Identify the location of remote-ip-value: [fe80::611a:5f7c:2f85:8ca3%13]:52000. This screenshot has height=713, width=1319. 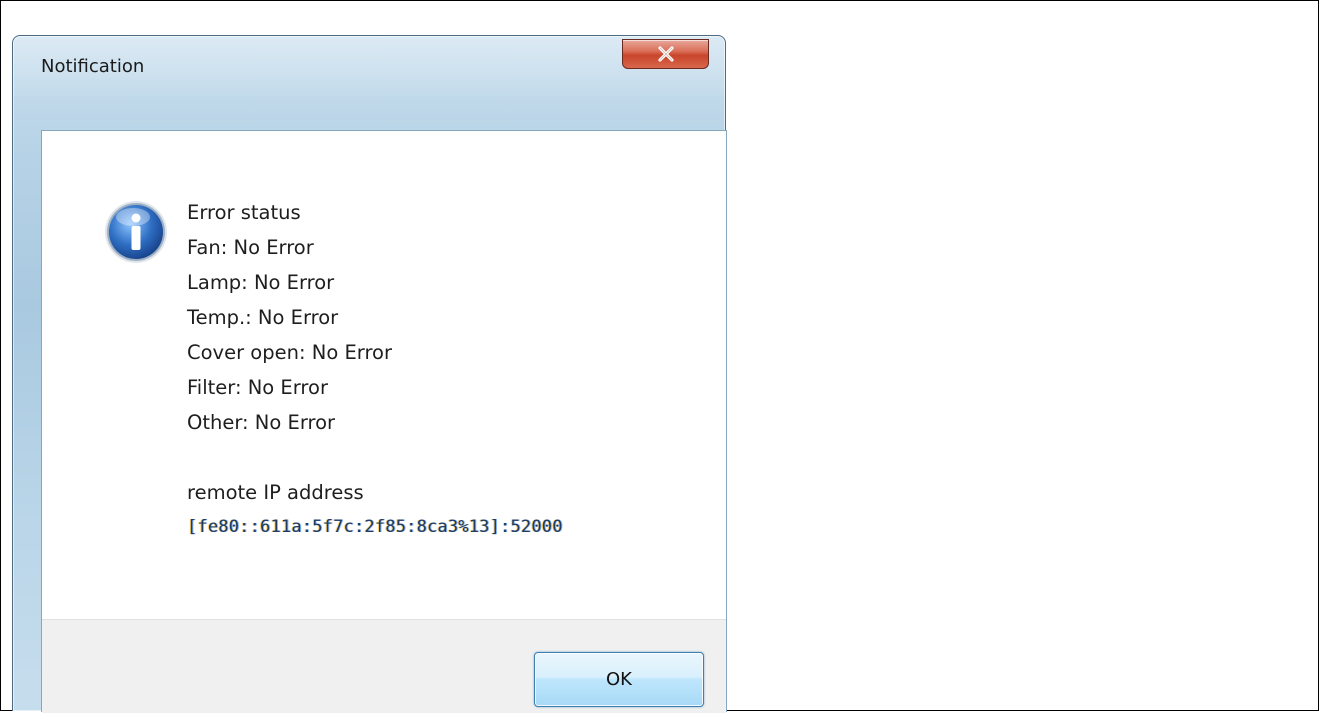
(375, 527).